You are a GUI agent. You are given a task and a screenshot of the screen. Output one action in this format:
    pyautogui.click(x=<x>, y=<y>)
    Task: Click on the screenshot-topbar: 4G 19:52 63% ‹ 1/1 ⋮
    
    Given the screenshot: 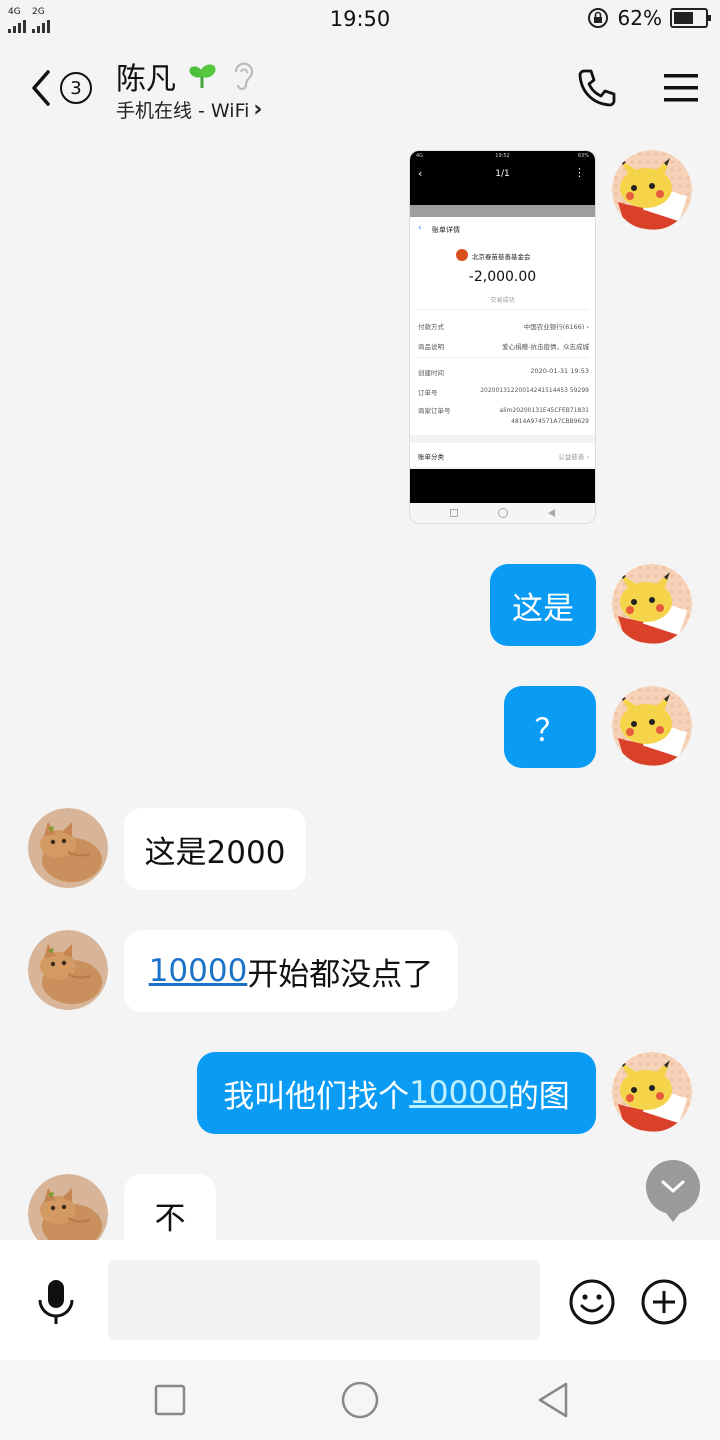 What is the action you would take?
    pyautogui.click(x=502, y=178)
    